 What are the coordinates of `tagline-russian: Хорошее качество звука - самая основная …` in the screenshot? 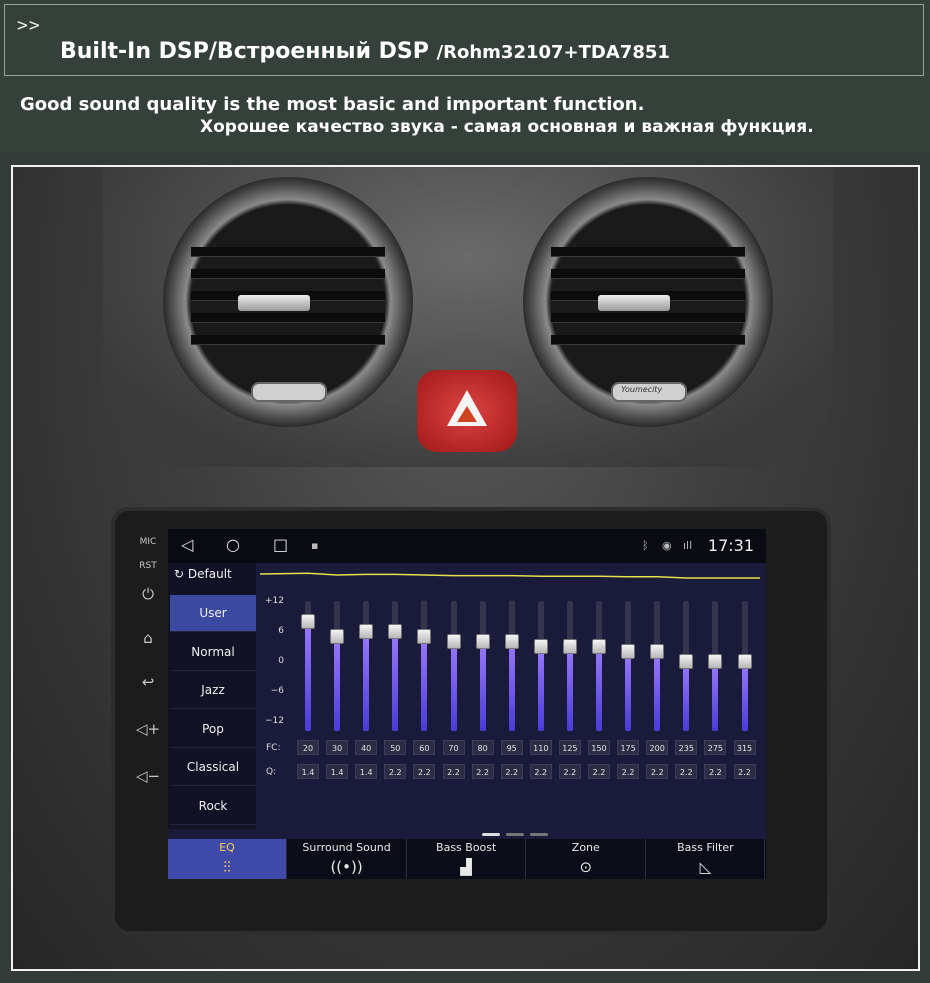 It's located at (507, 127).